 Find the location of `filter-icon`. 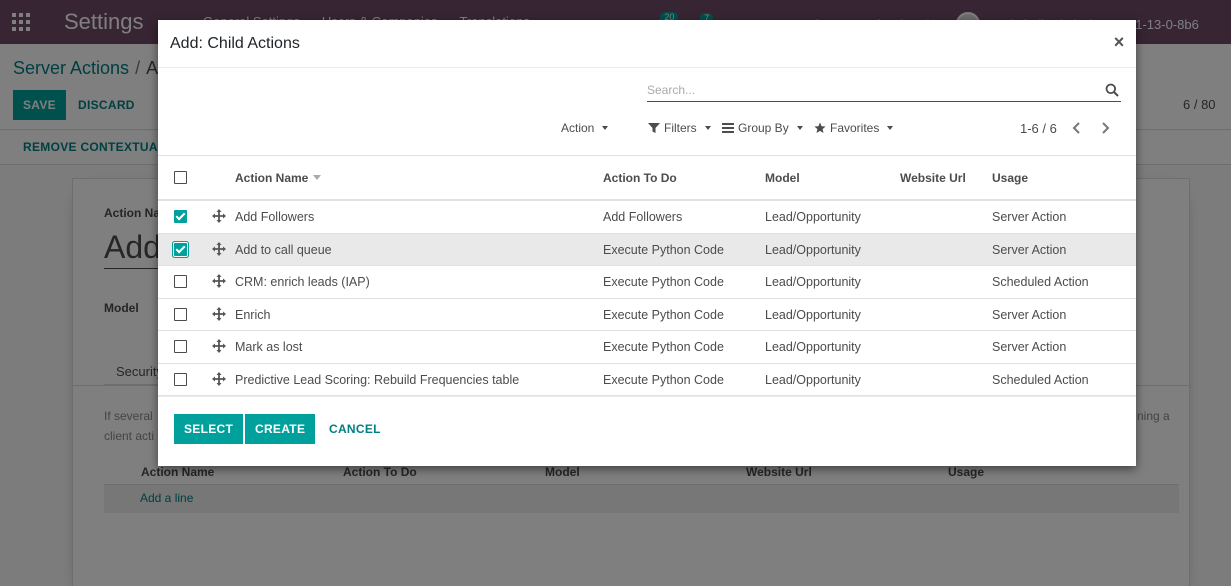

filter-icon is located at coordinates (654, 128).